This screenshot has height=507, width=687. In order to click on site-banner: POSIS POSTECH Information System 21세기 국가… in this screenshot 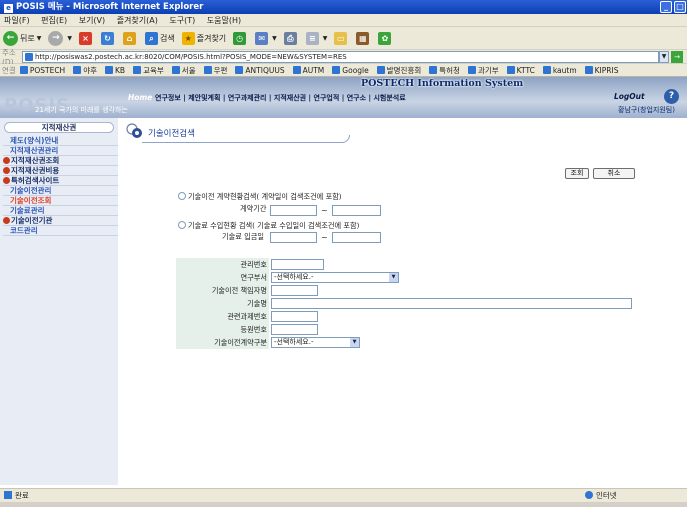, I will do `click(343, 97)`.